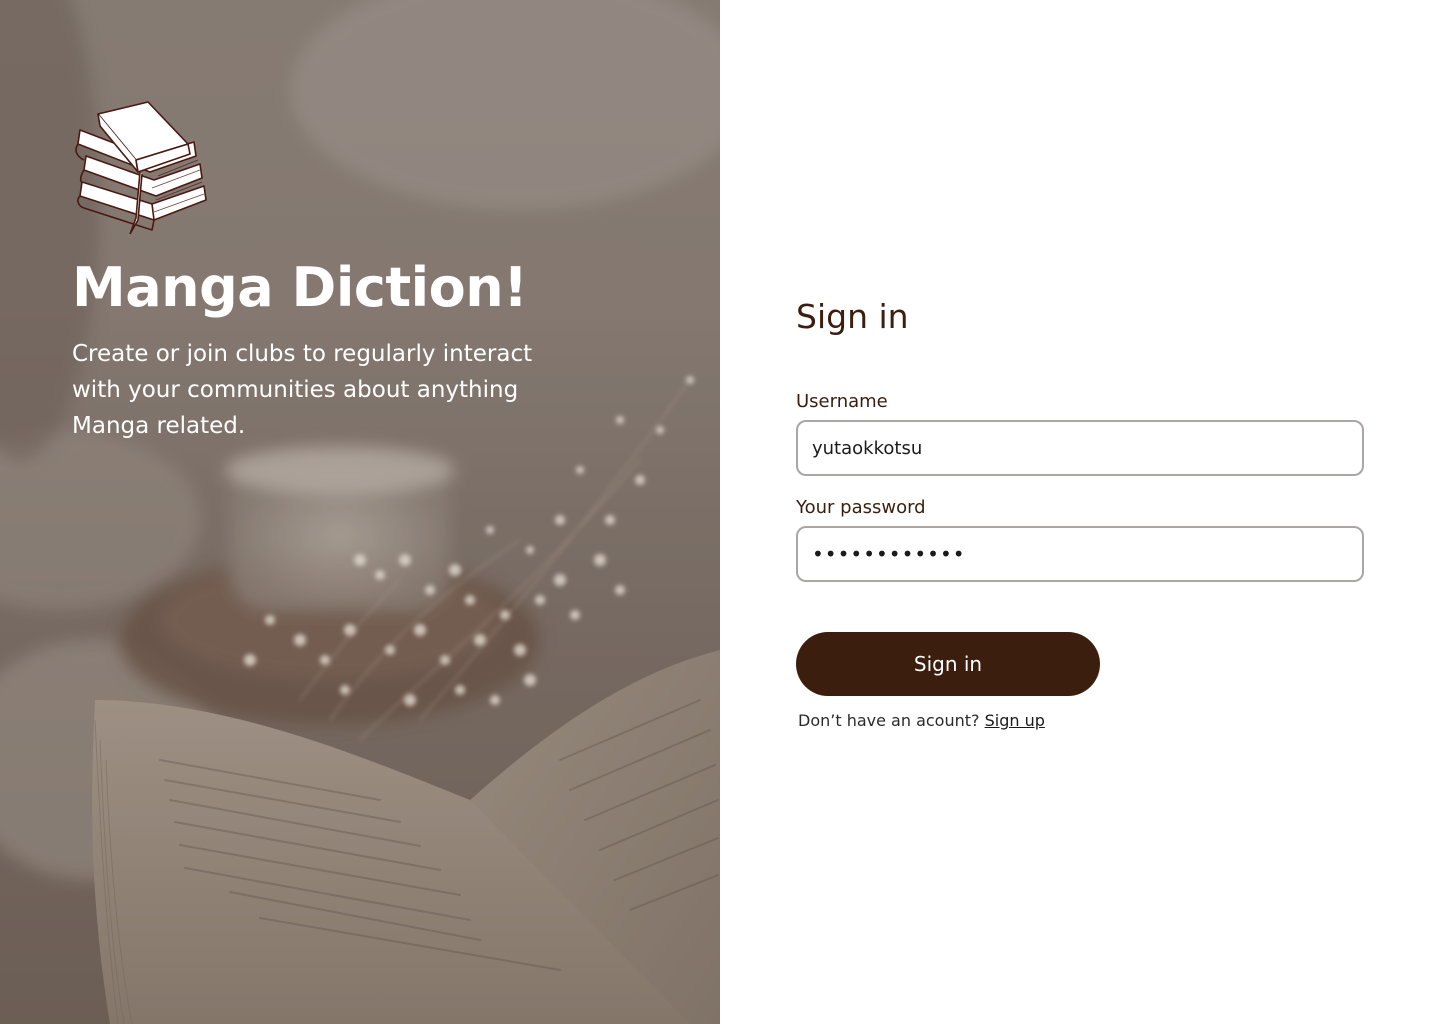 The image size is (1440, 1024). Describe the element at coordinates (889, 720) in the screenshot. I see `signup-prompt-text: Don’t have an acount?` at that location.